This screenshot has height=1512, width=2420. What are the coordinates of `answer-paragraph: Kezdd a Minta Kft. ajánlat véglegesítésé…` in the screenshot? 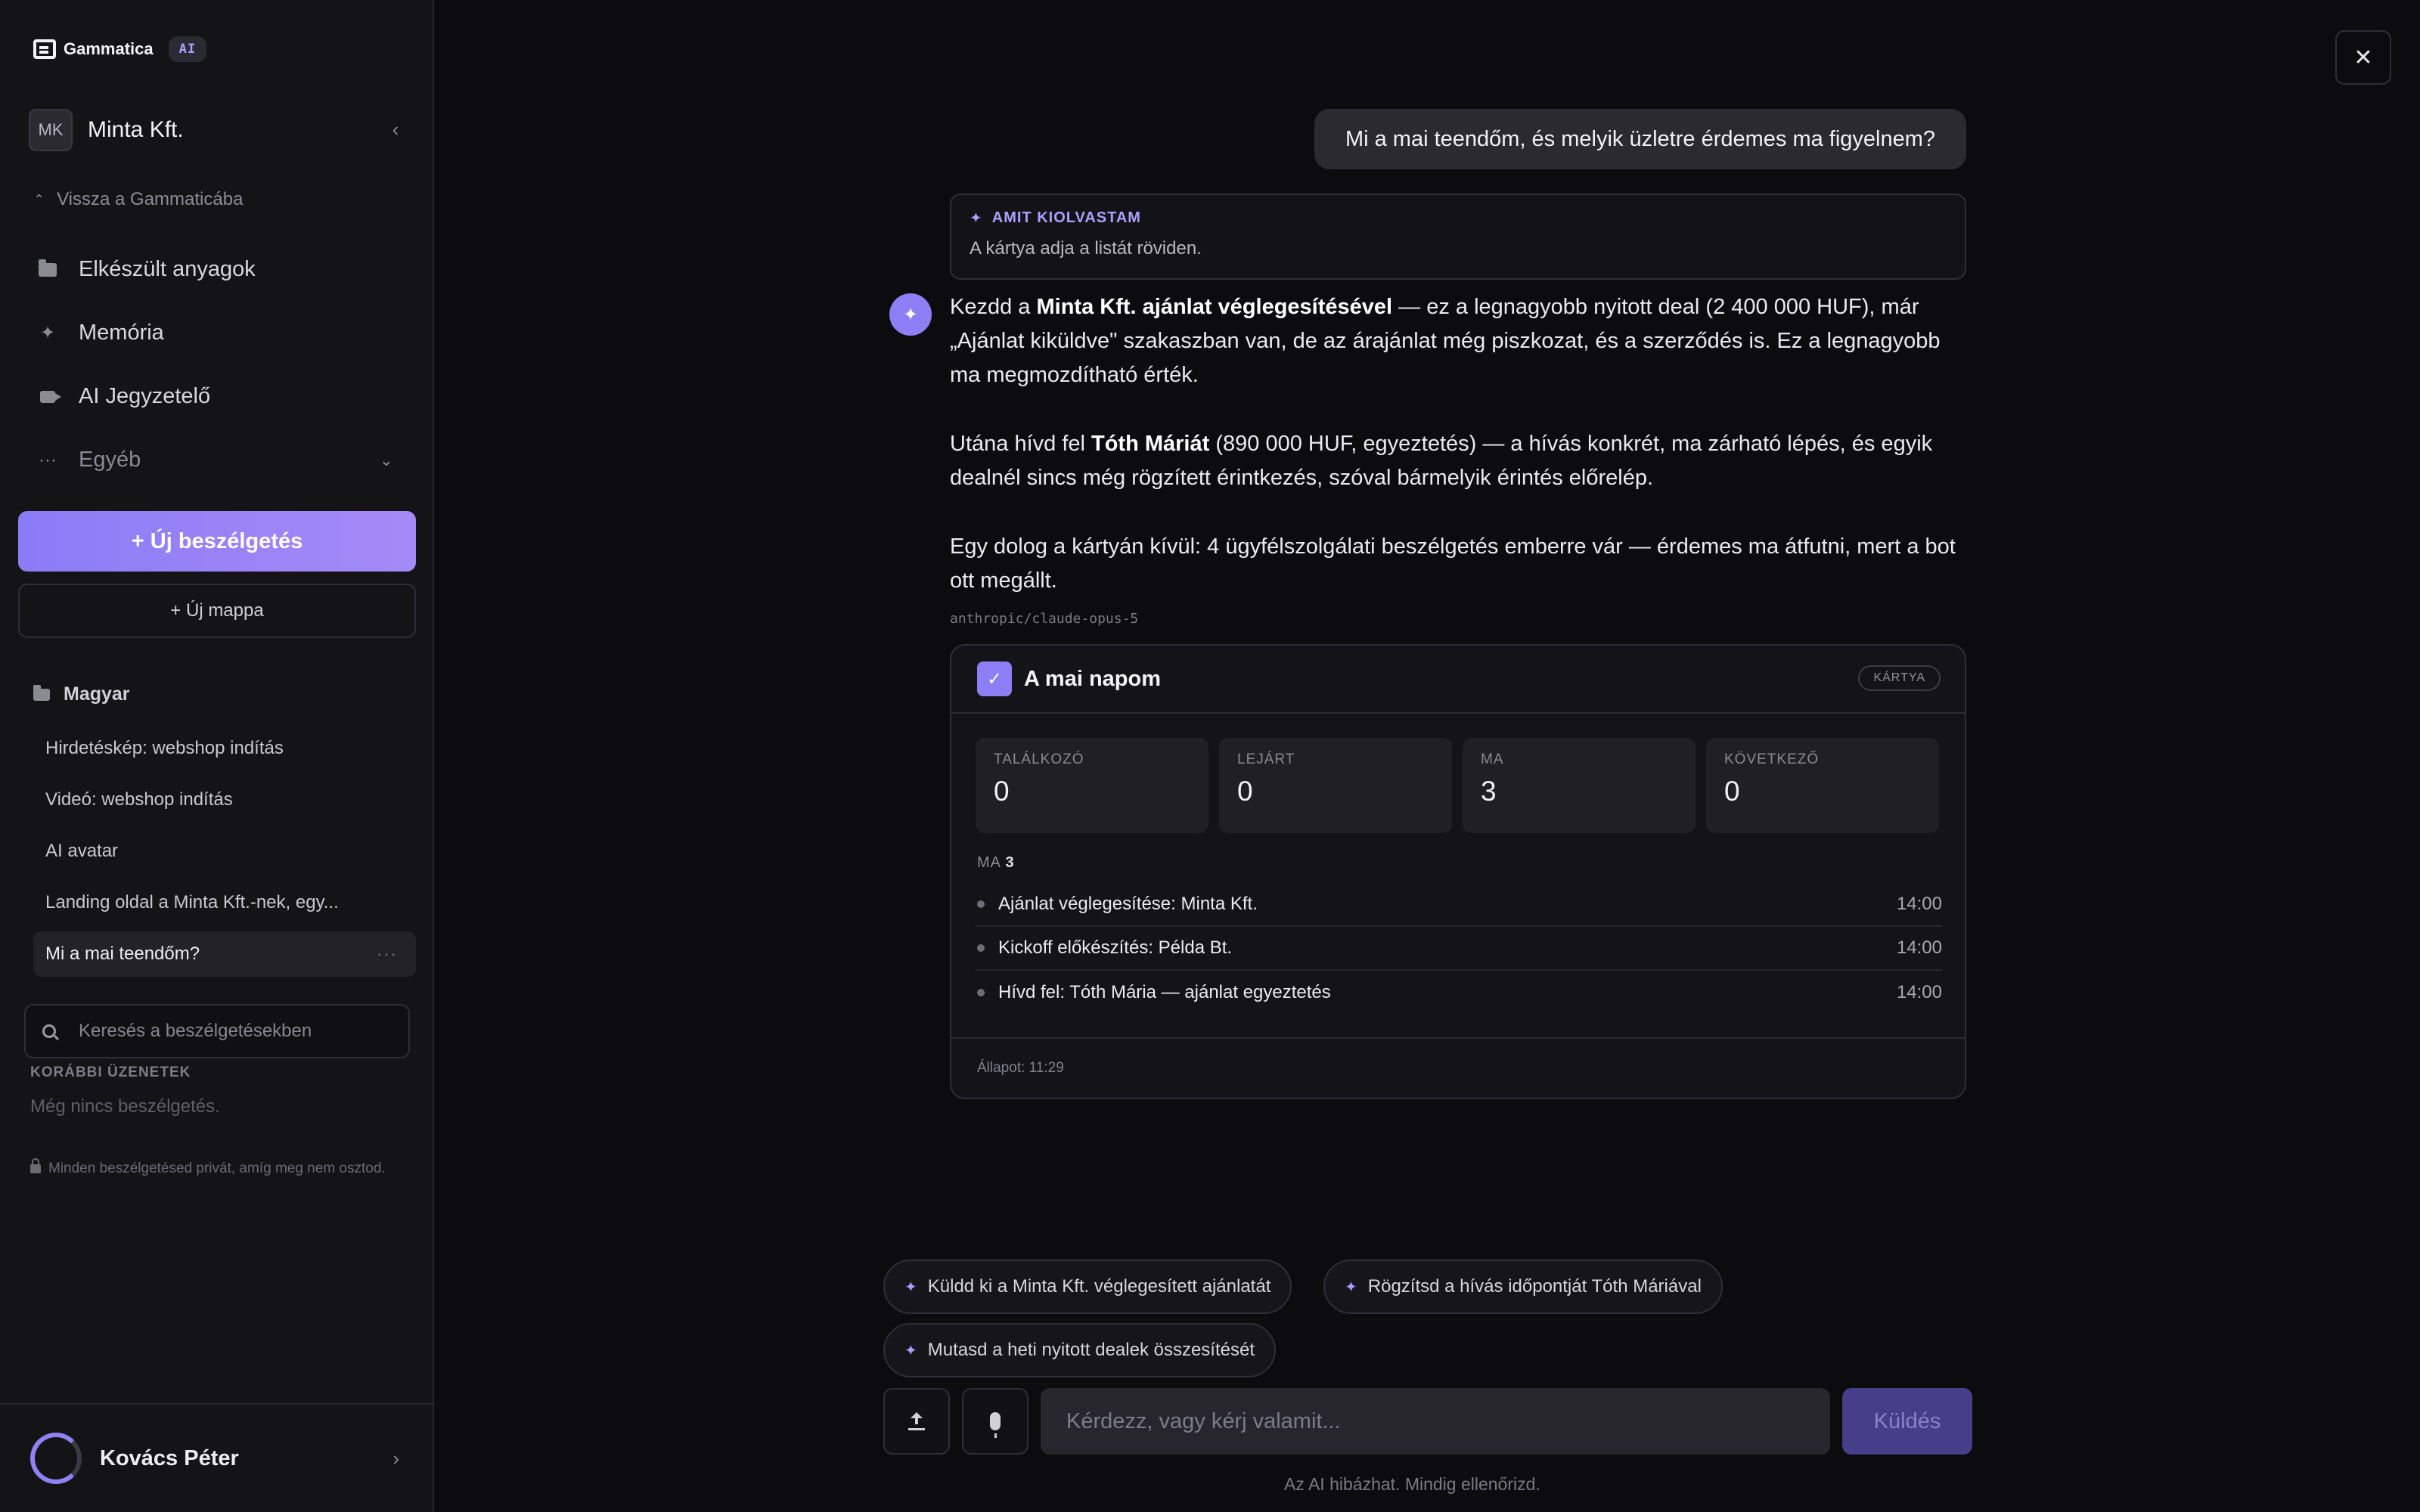 It's located at (1460, 341).